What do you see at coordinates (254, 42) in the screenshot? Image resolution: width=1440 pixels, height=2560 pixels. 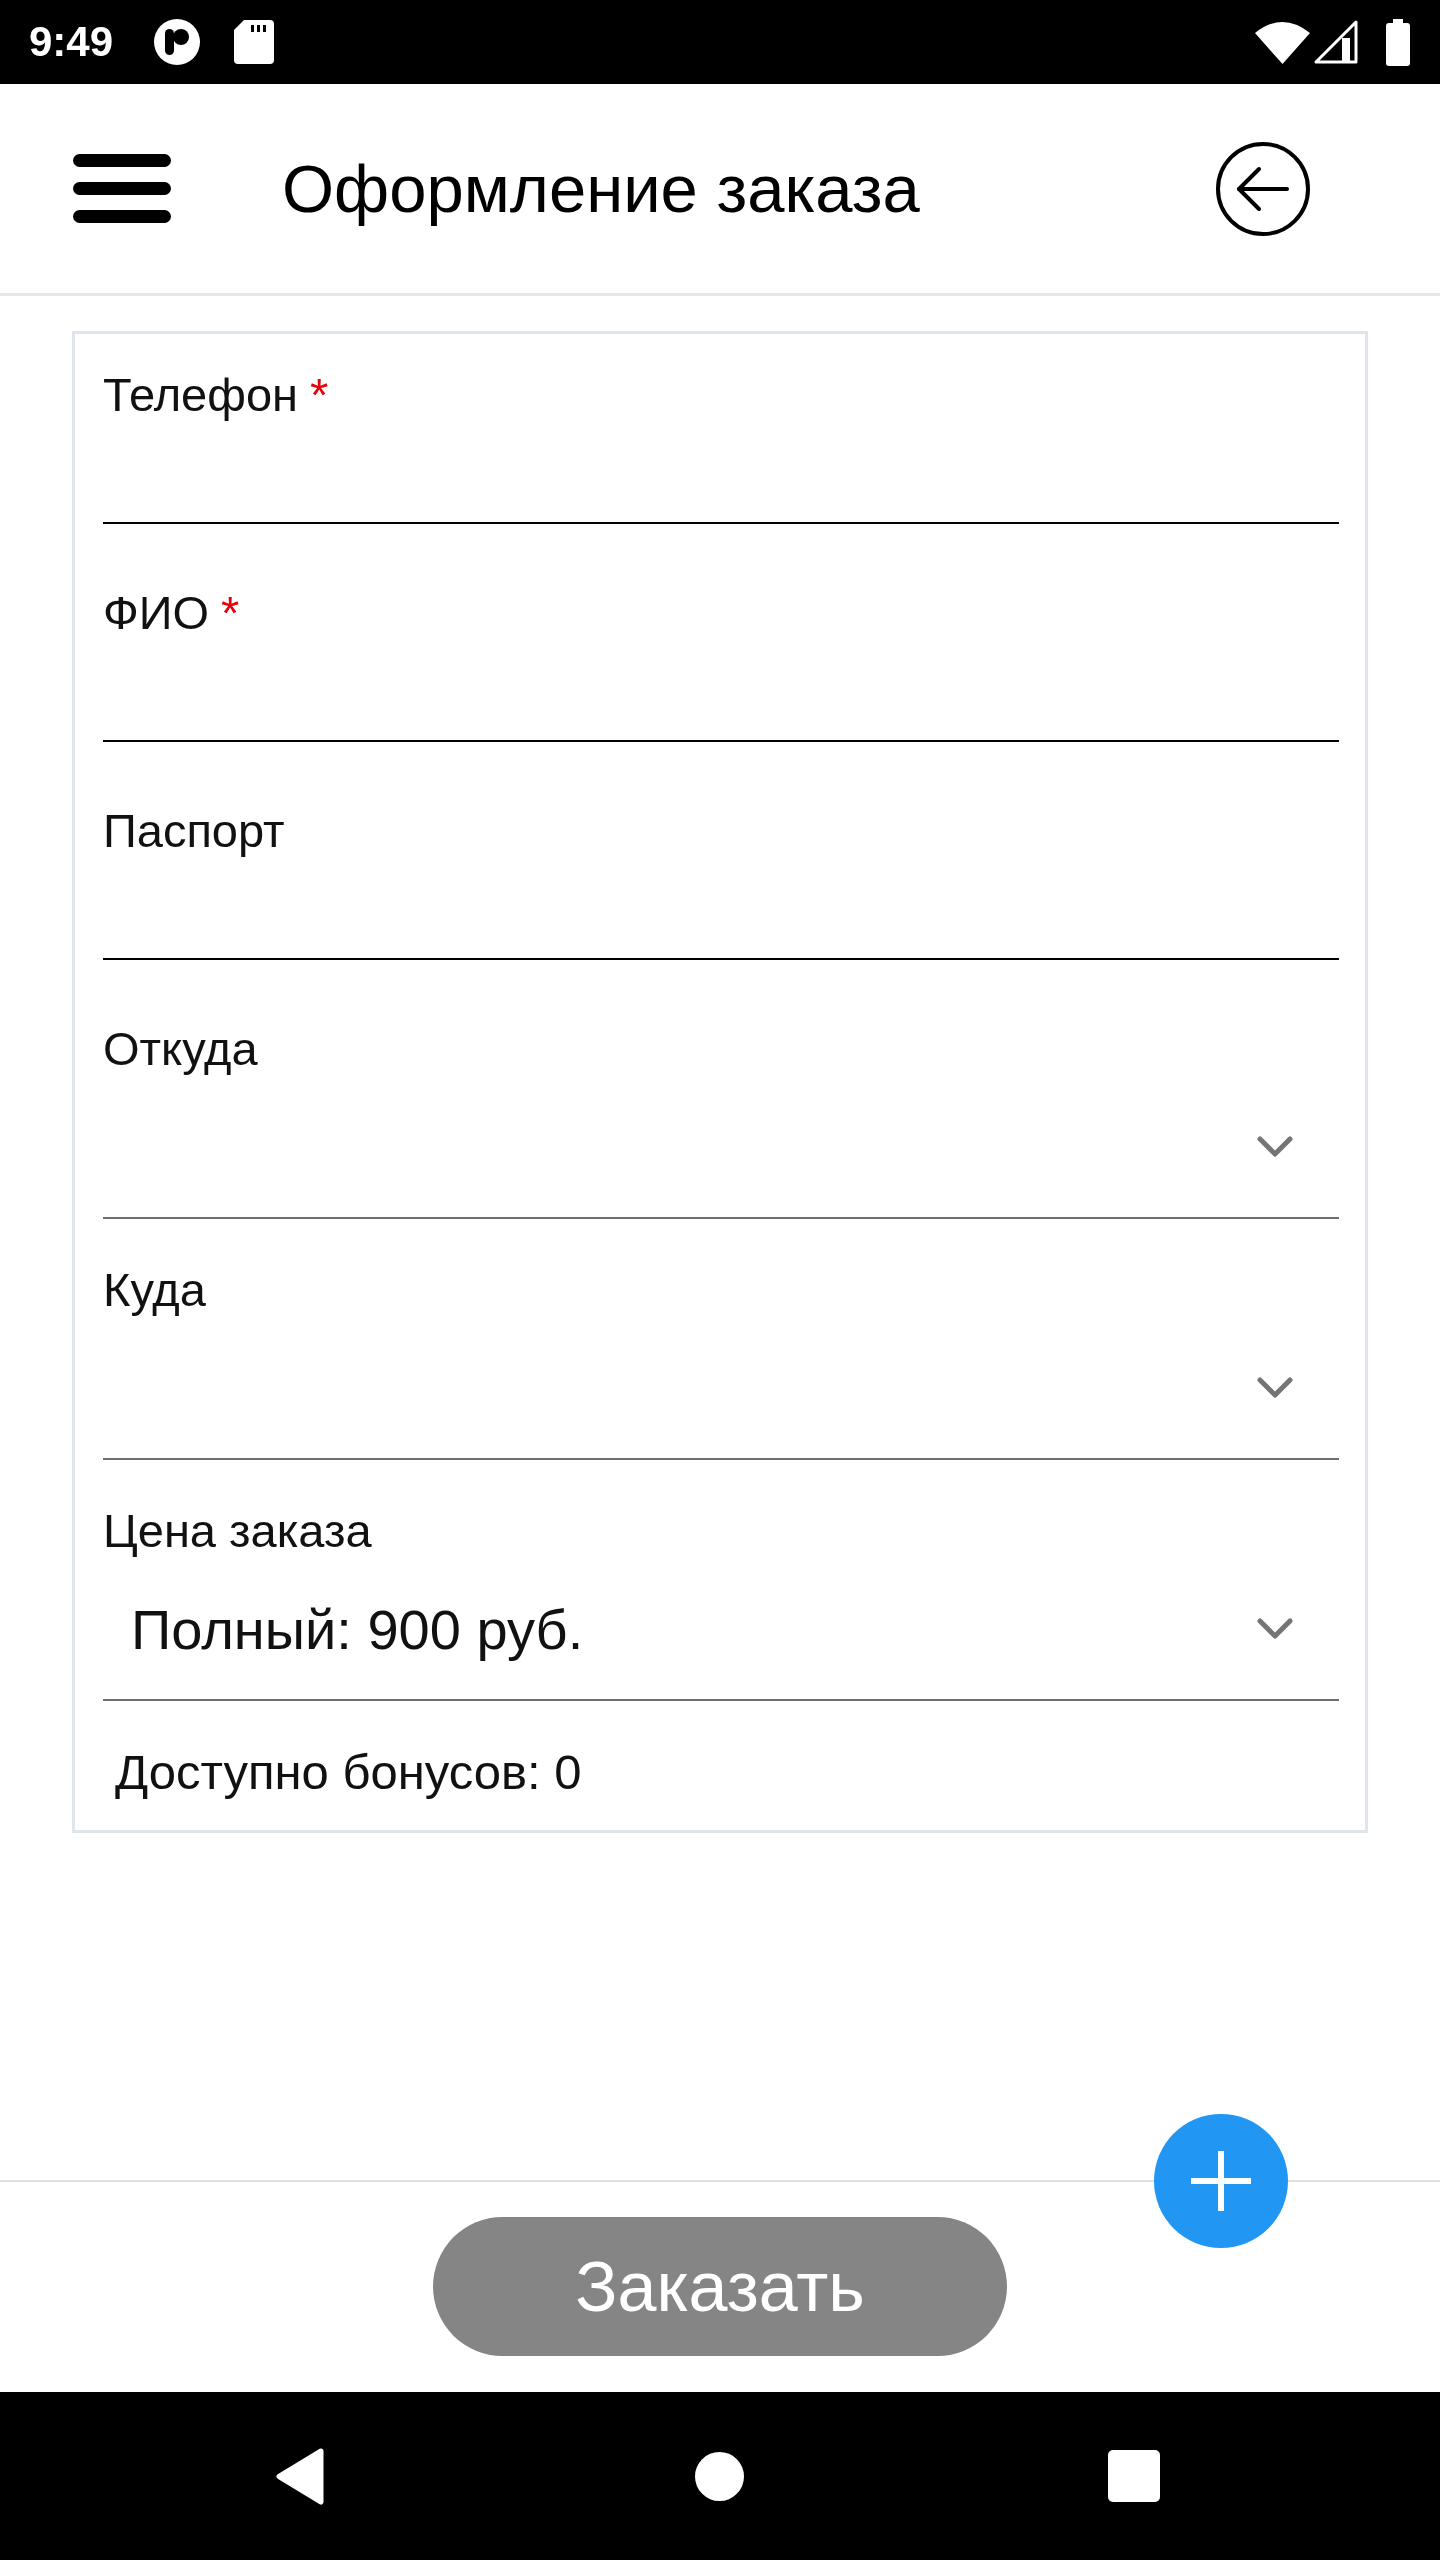 I see `sd-card-icon` at bounding box center [254, 42].